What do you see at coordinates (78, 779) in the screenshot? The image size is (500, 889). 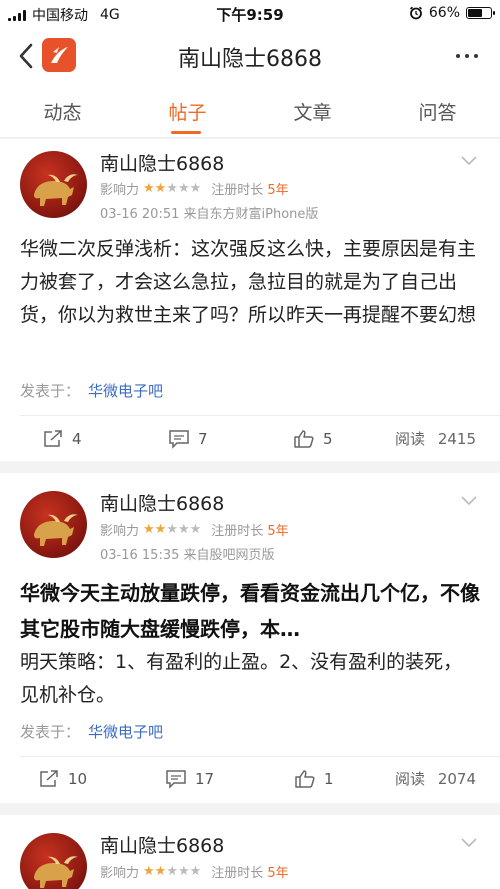 I see `share-count: 10` at bounding box center [78, 779].